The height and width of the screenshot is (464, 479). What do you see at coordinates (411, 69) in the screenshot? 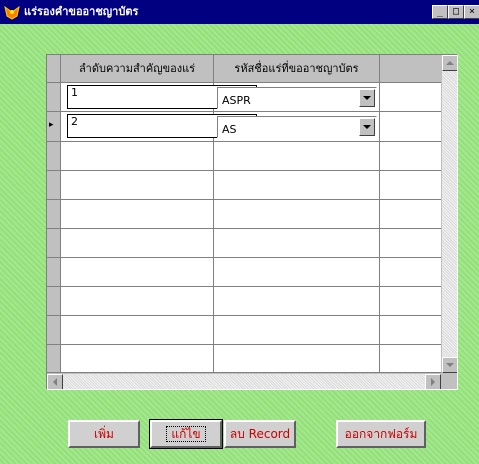
I see `column-header-empty` at bounding box center [411, 69].